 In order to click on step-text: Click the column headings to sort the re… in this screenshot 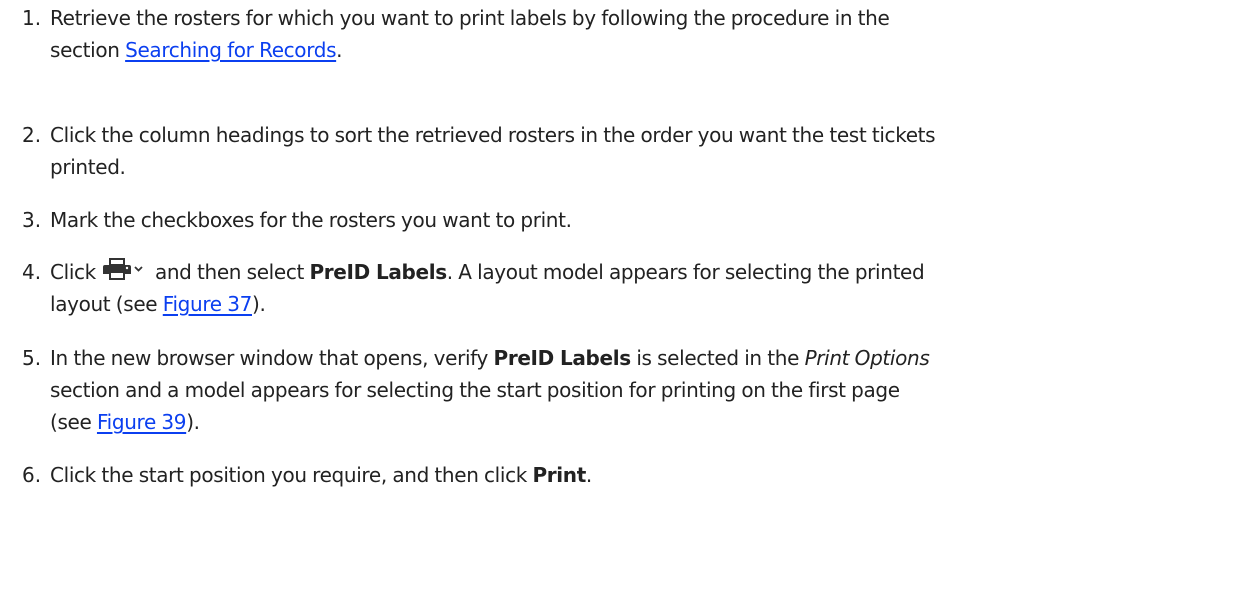, I will do `click(652, 151)`.